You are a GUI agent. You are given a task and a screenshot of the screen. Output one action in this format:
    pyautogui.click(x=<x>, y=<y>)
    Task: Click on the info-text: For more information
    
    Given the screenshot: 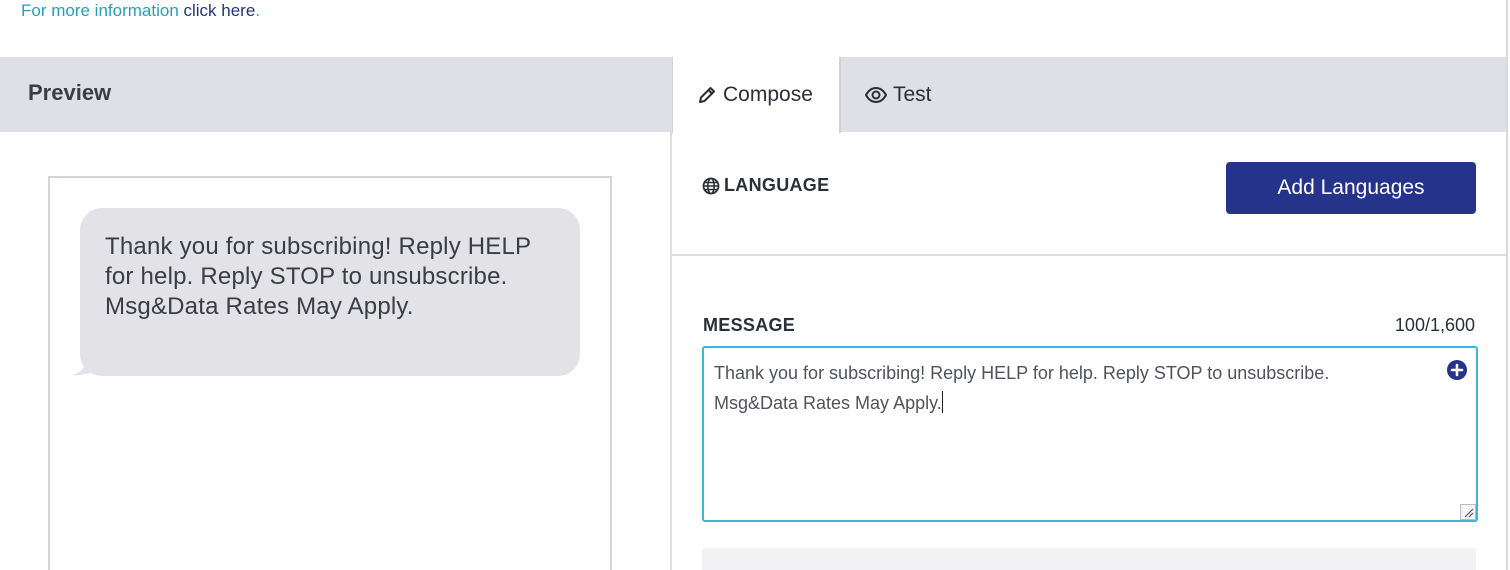 What is the action you would take?
    pyautogui.click(x=102, y=10)
    